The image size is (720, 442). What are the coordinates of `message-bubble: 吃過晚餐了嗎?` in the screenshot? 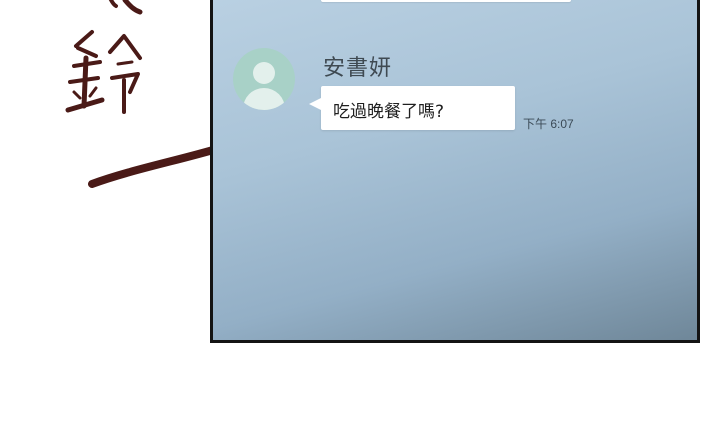 It's located at (412, 108).